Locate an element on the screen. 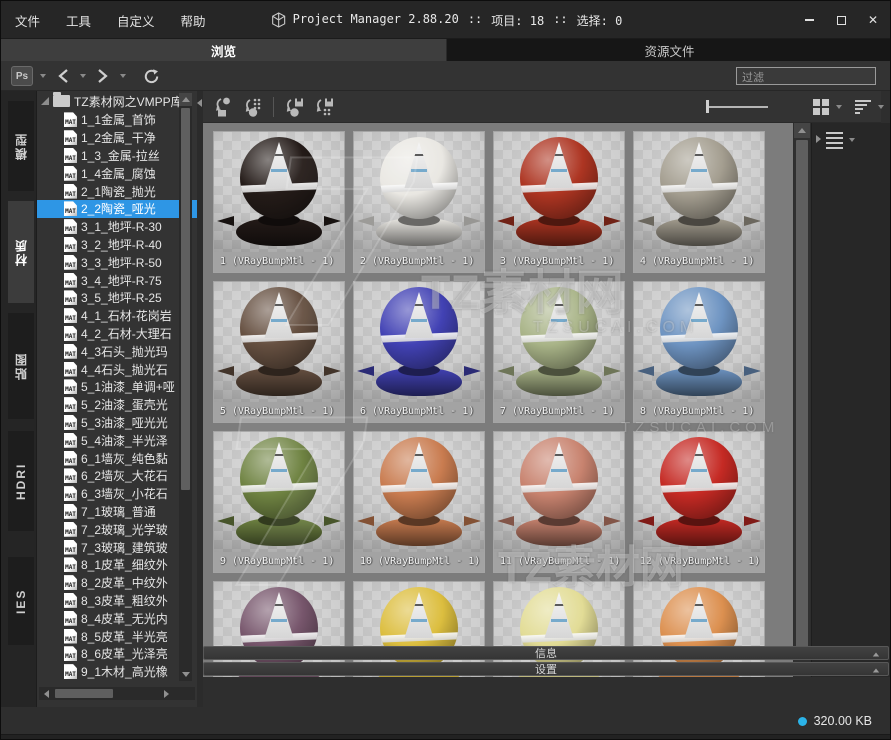 Image resolution: width=891 pixels, height=740 pixels. side-tab-model: 模型 is located at coordinates (21, 146).